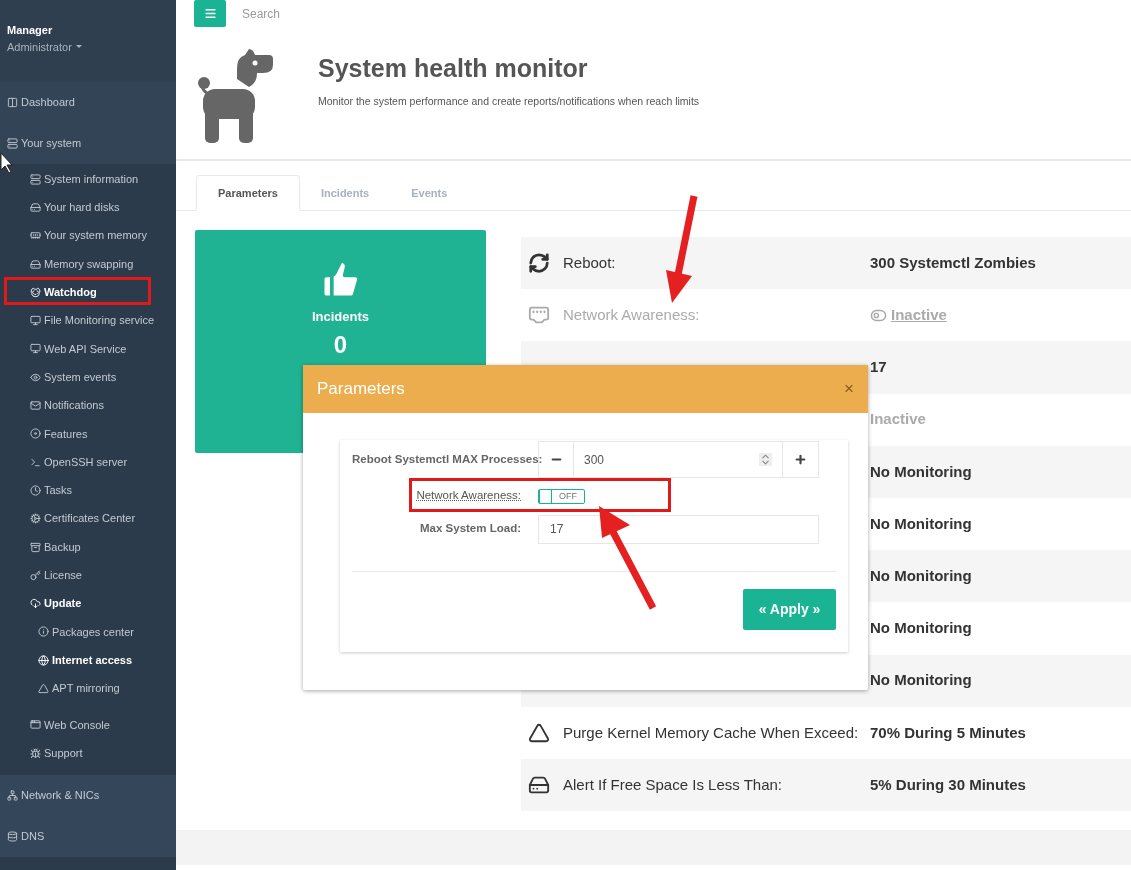  I want to click on parameter-label: Network Awareness:, so click(631, 315).